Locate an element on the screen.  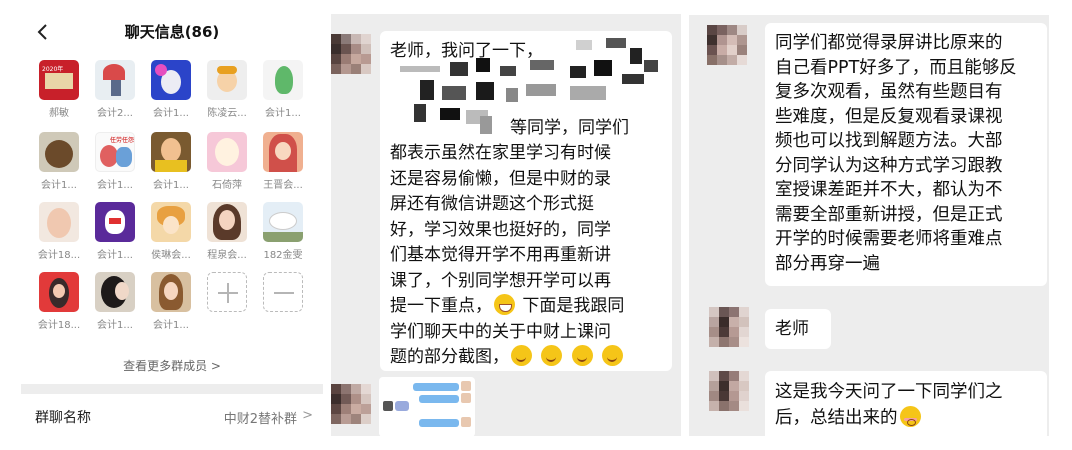
message-line: 分同学认为这种方式学习跟教 is located at coordinates (889, 165).